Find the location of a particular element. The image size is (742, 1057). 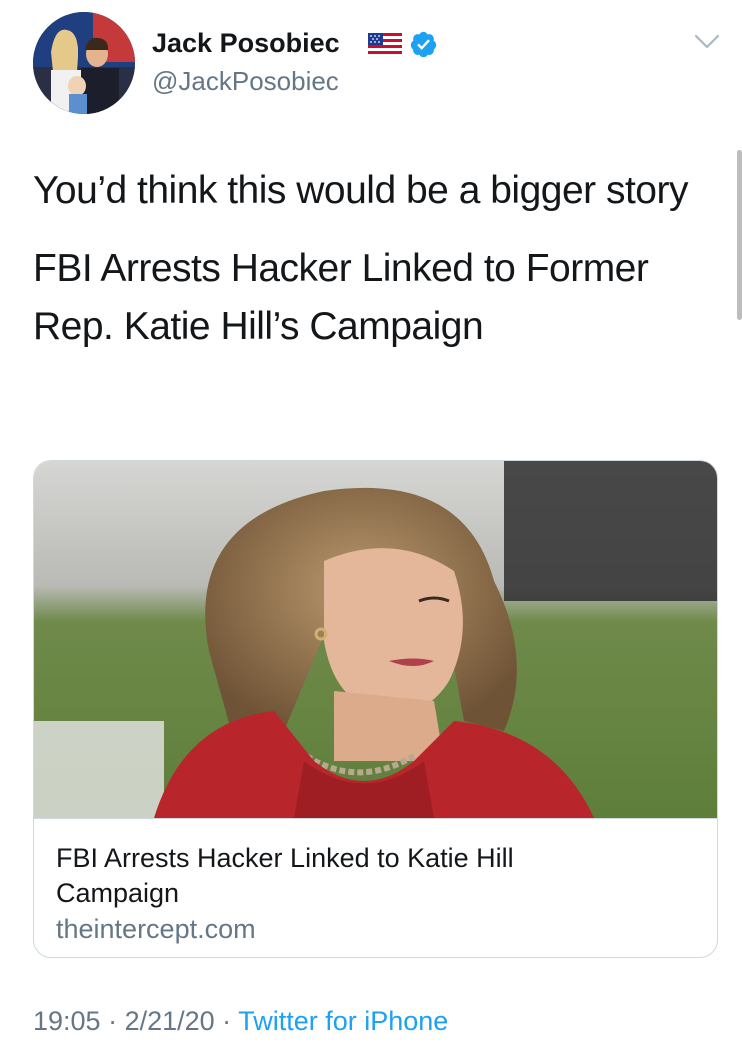

tweet-text-line: You’d think this would be a bigger story is located at coordinates (360, 190).